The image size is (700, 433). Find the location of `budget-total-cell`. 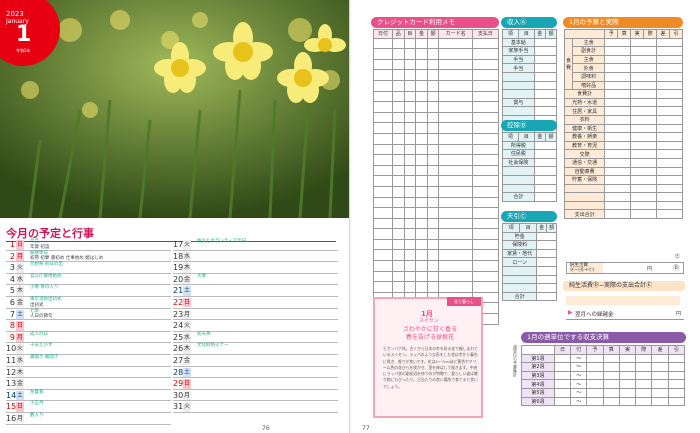

budget-total-cell is located at coordinates (618, 214).